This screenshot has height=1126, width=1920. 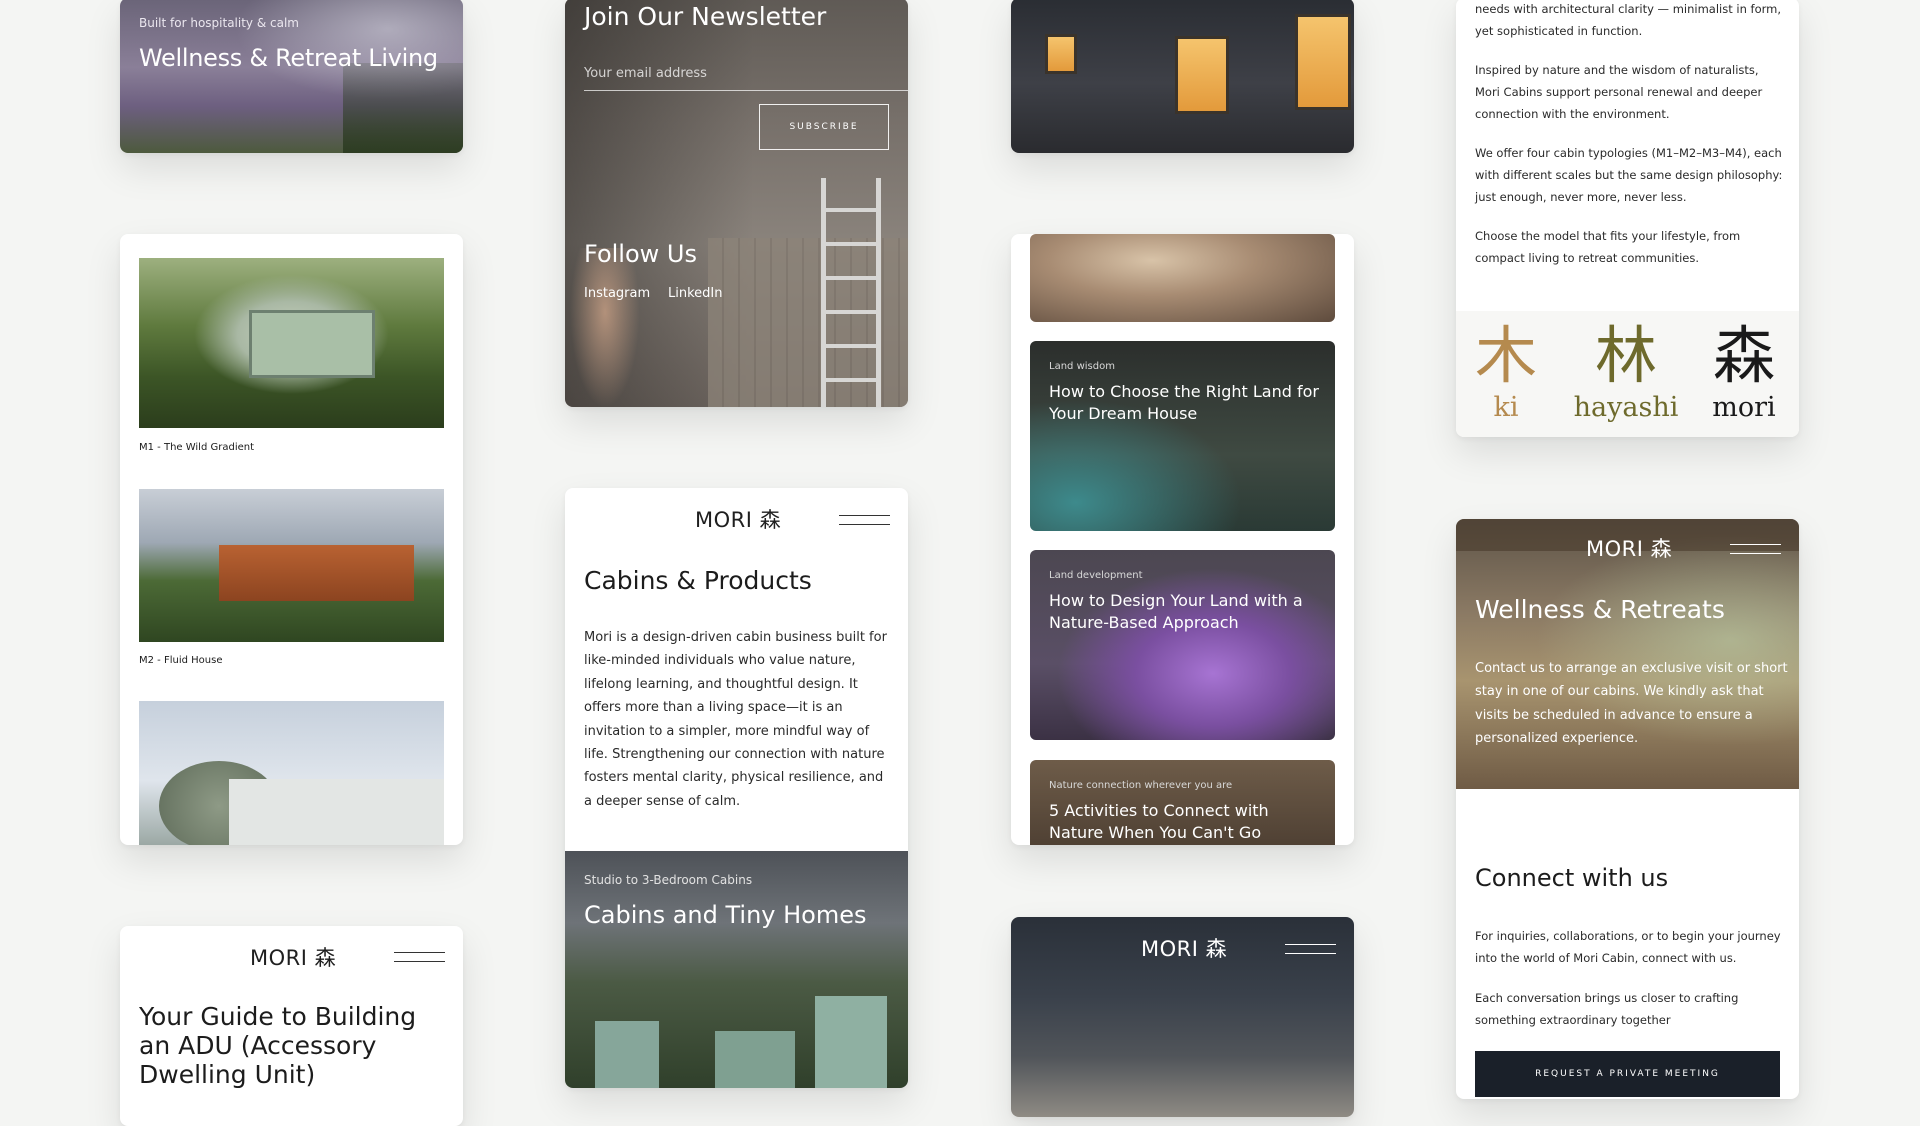 I want to click on kanji-hayashi: 林 hayashi, so click(x=1626, y=371).